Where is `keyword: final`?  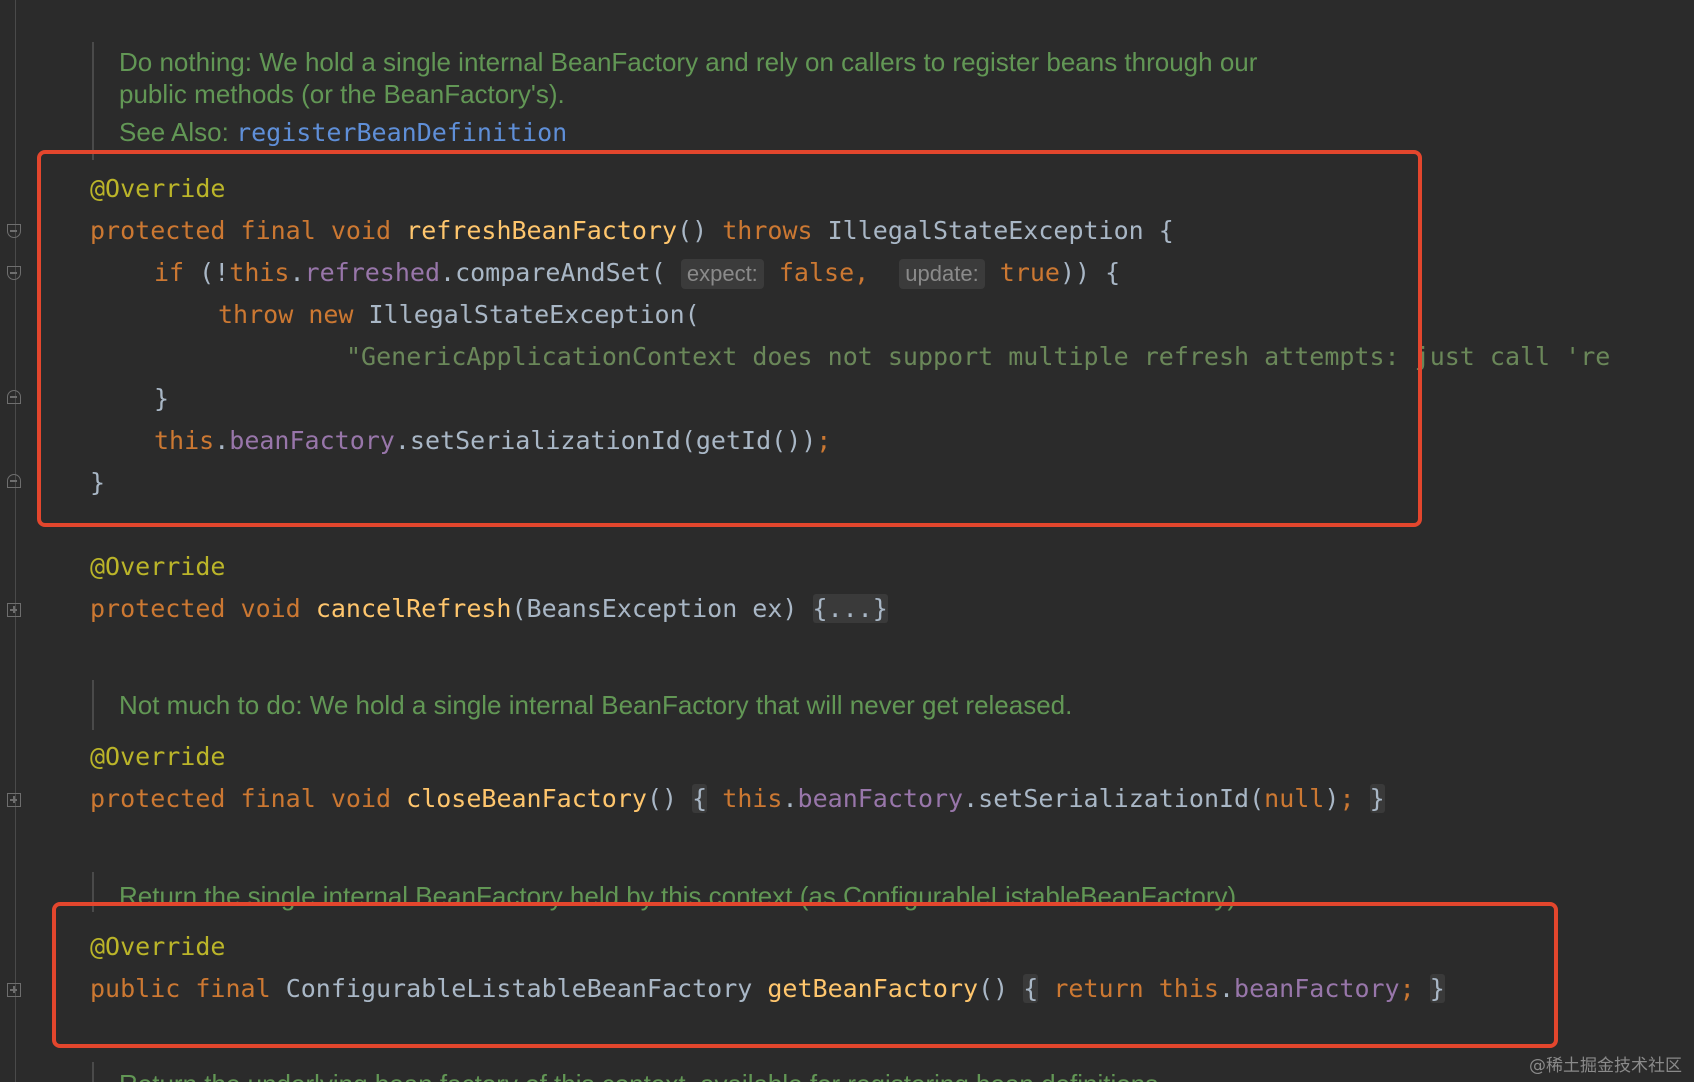 keyword: final is located at coordinates (278, 798).